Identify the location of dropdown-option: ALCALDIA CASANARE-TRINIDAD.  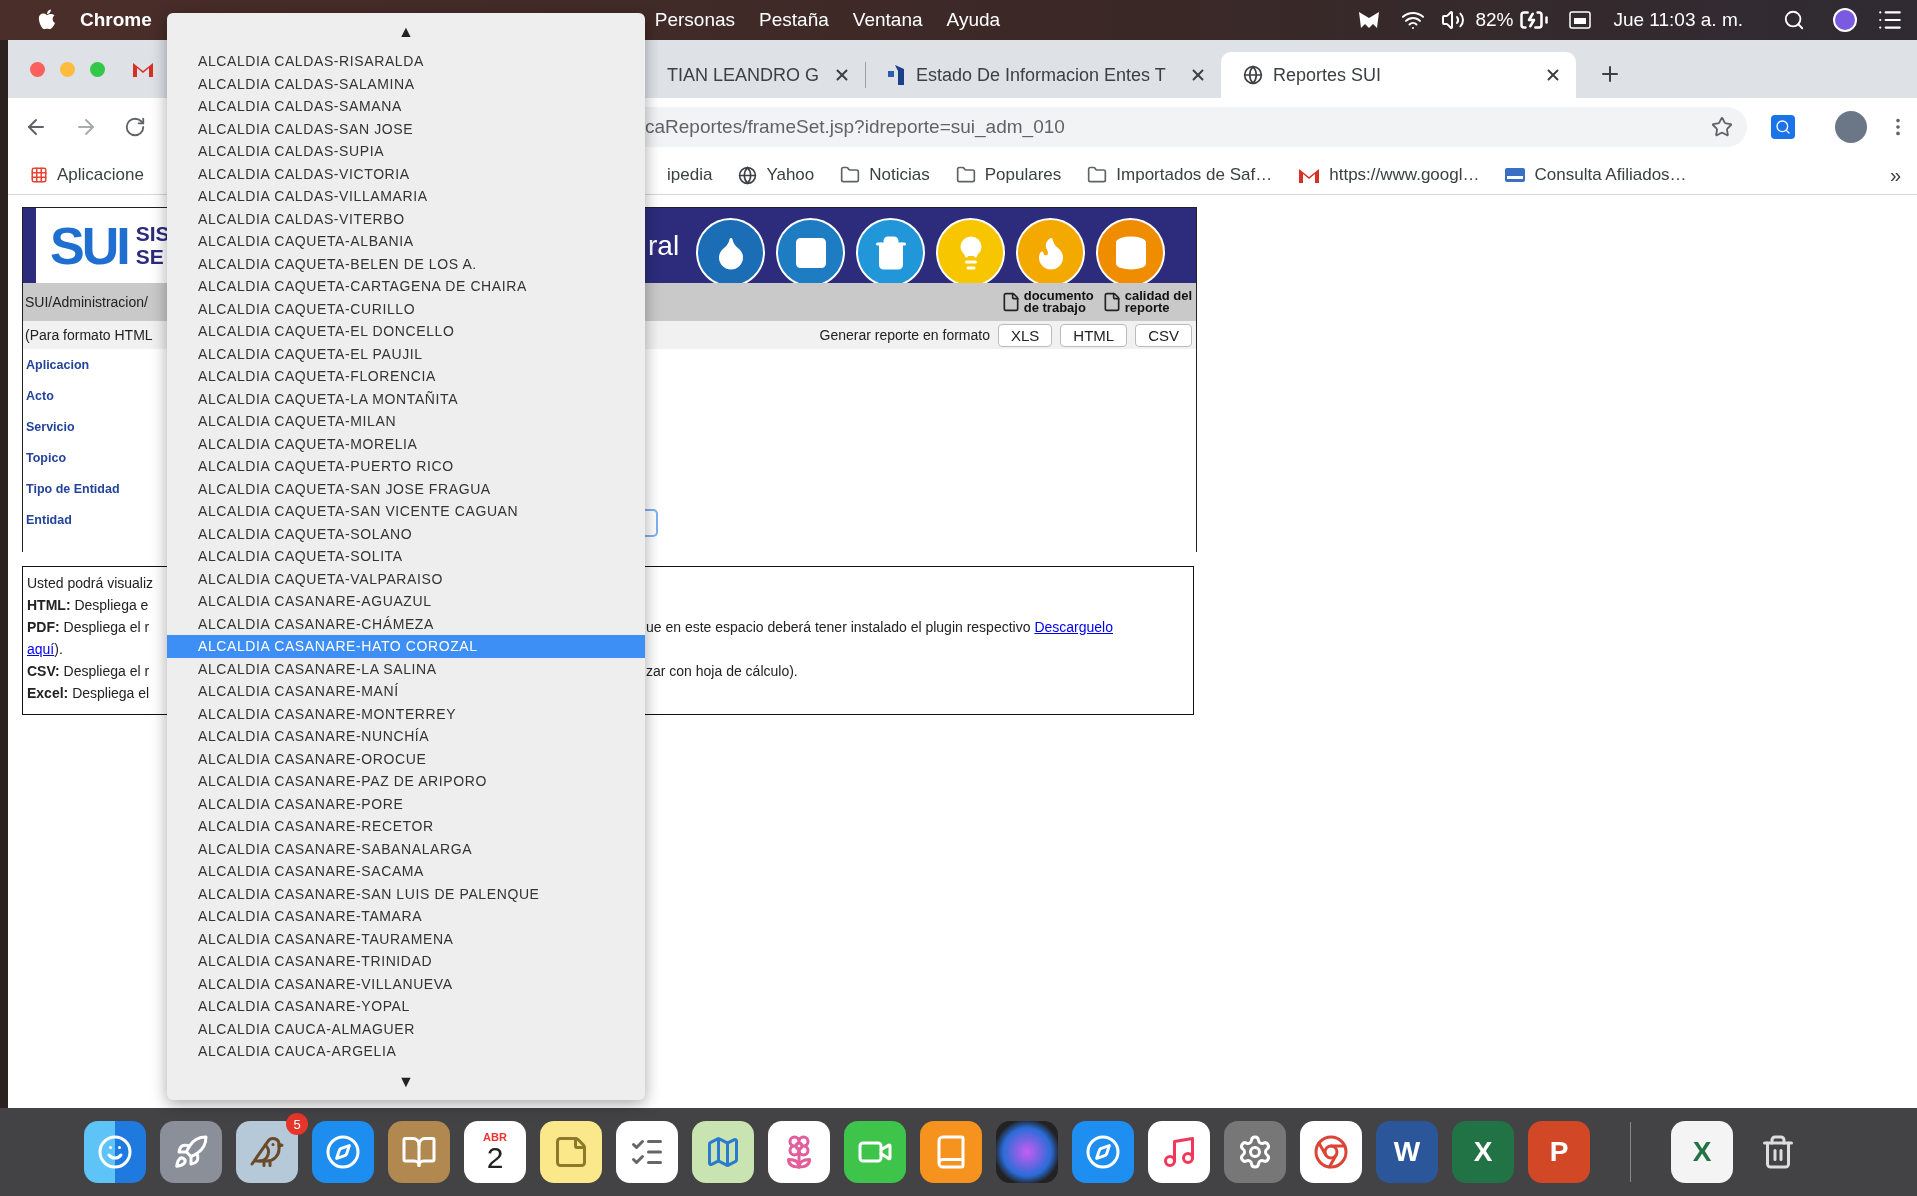
(406, 961).